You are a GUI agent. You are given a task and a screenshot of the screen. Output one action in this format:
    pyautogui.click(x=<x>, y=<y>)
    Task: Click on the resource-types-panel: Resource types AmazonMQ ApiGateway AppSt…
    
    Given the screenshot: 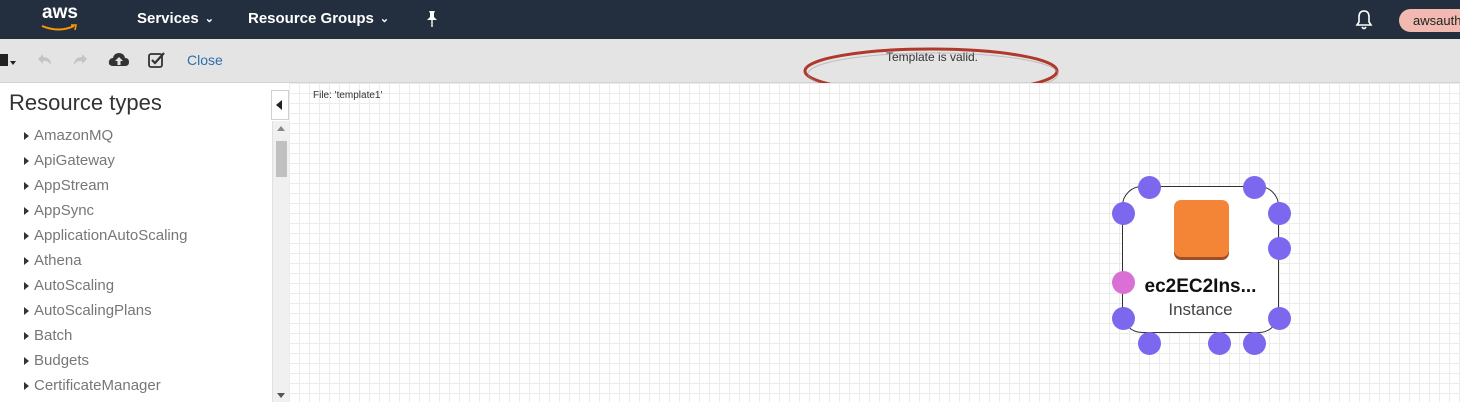 What is the action you would take?
    pyautogui.click(x=136, y=242)
    